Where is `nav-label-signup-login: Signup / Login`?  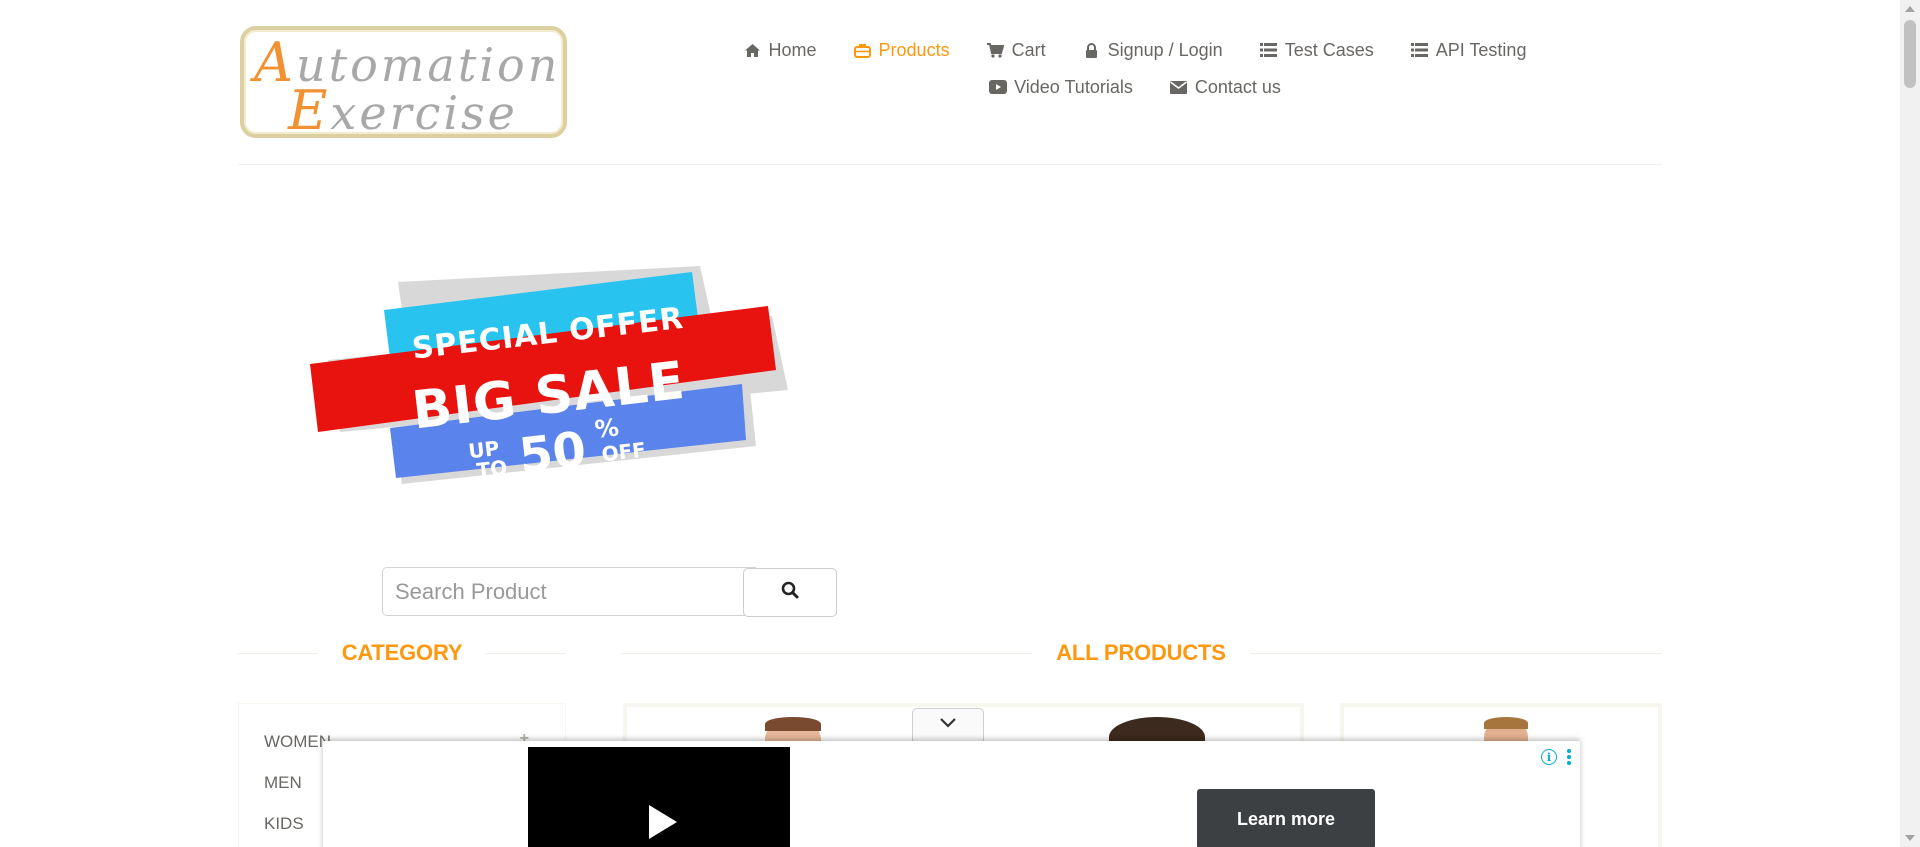
nav-label-signup-login: Signup / Login is located at coordinates (1165, 49).